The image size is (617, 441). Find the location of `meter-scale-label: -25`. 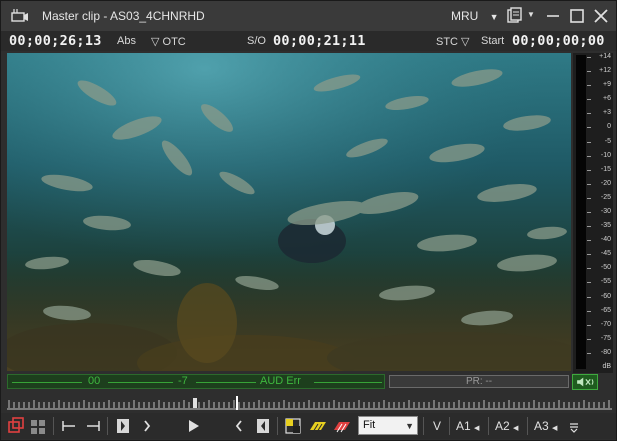

meter-scale-label: -25 is located at coordinates (605, 197).